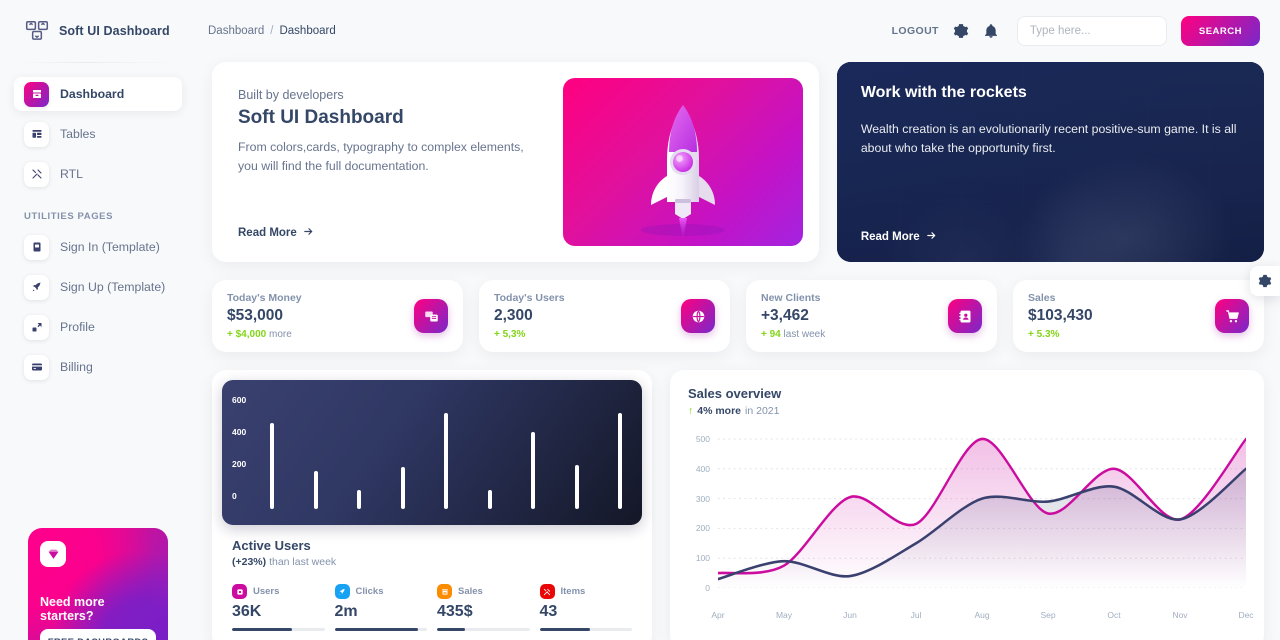 Image resolution: width=1280 pixels, height=640 pixels. I want to click on metric-value: 435$, so click(455, 611).